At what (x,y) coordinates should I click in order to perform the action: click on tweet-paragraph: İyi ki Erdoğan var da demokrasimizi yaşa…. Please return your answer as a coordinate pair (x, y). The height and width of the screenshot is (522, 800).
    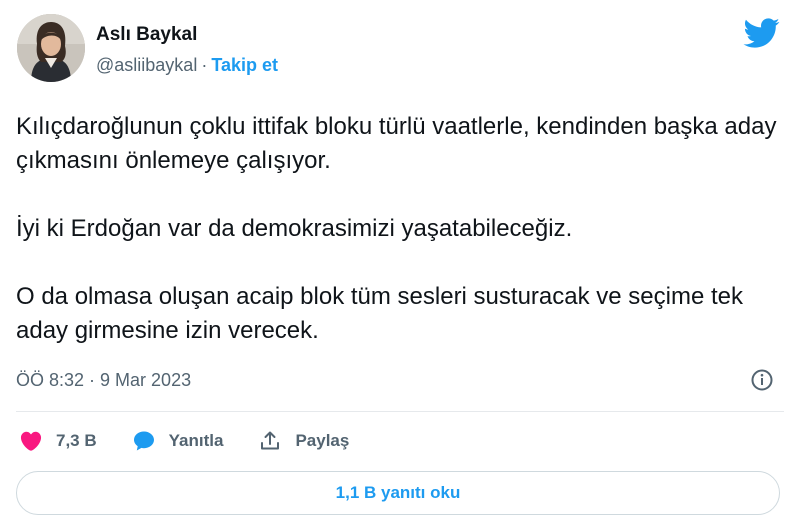
    Looking at the image, I should click on (294, 228).